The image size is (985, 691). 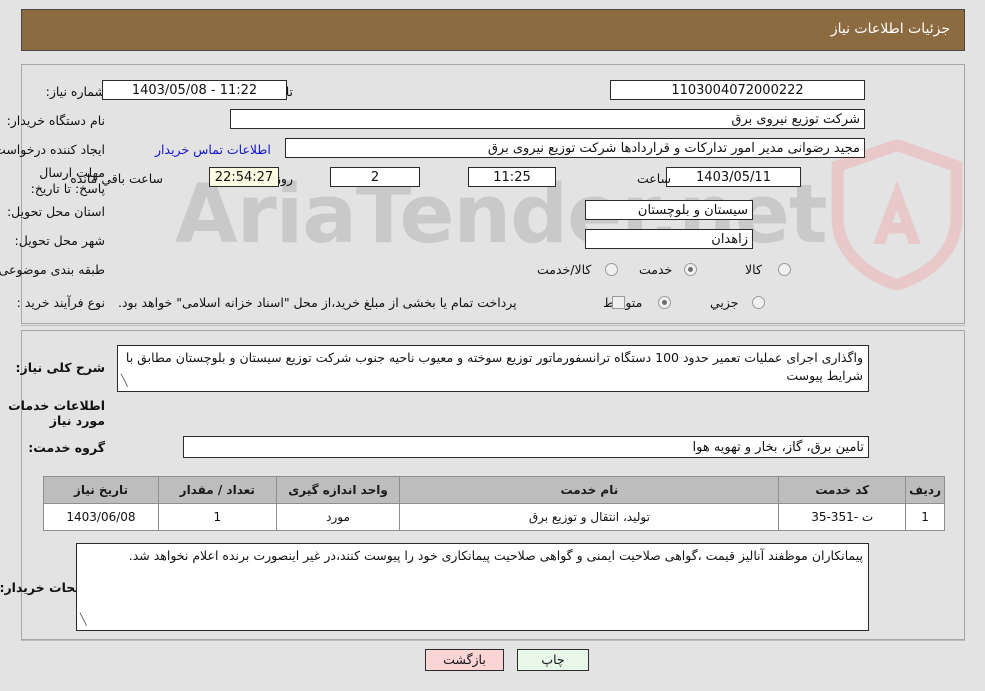 What do you see at coordinates (784, 269) in the screenshot?
I see `radio-category-kala` at bounding box center [784, 269].